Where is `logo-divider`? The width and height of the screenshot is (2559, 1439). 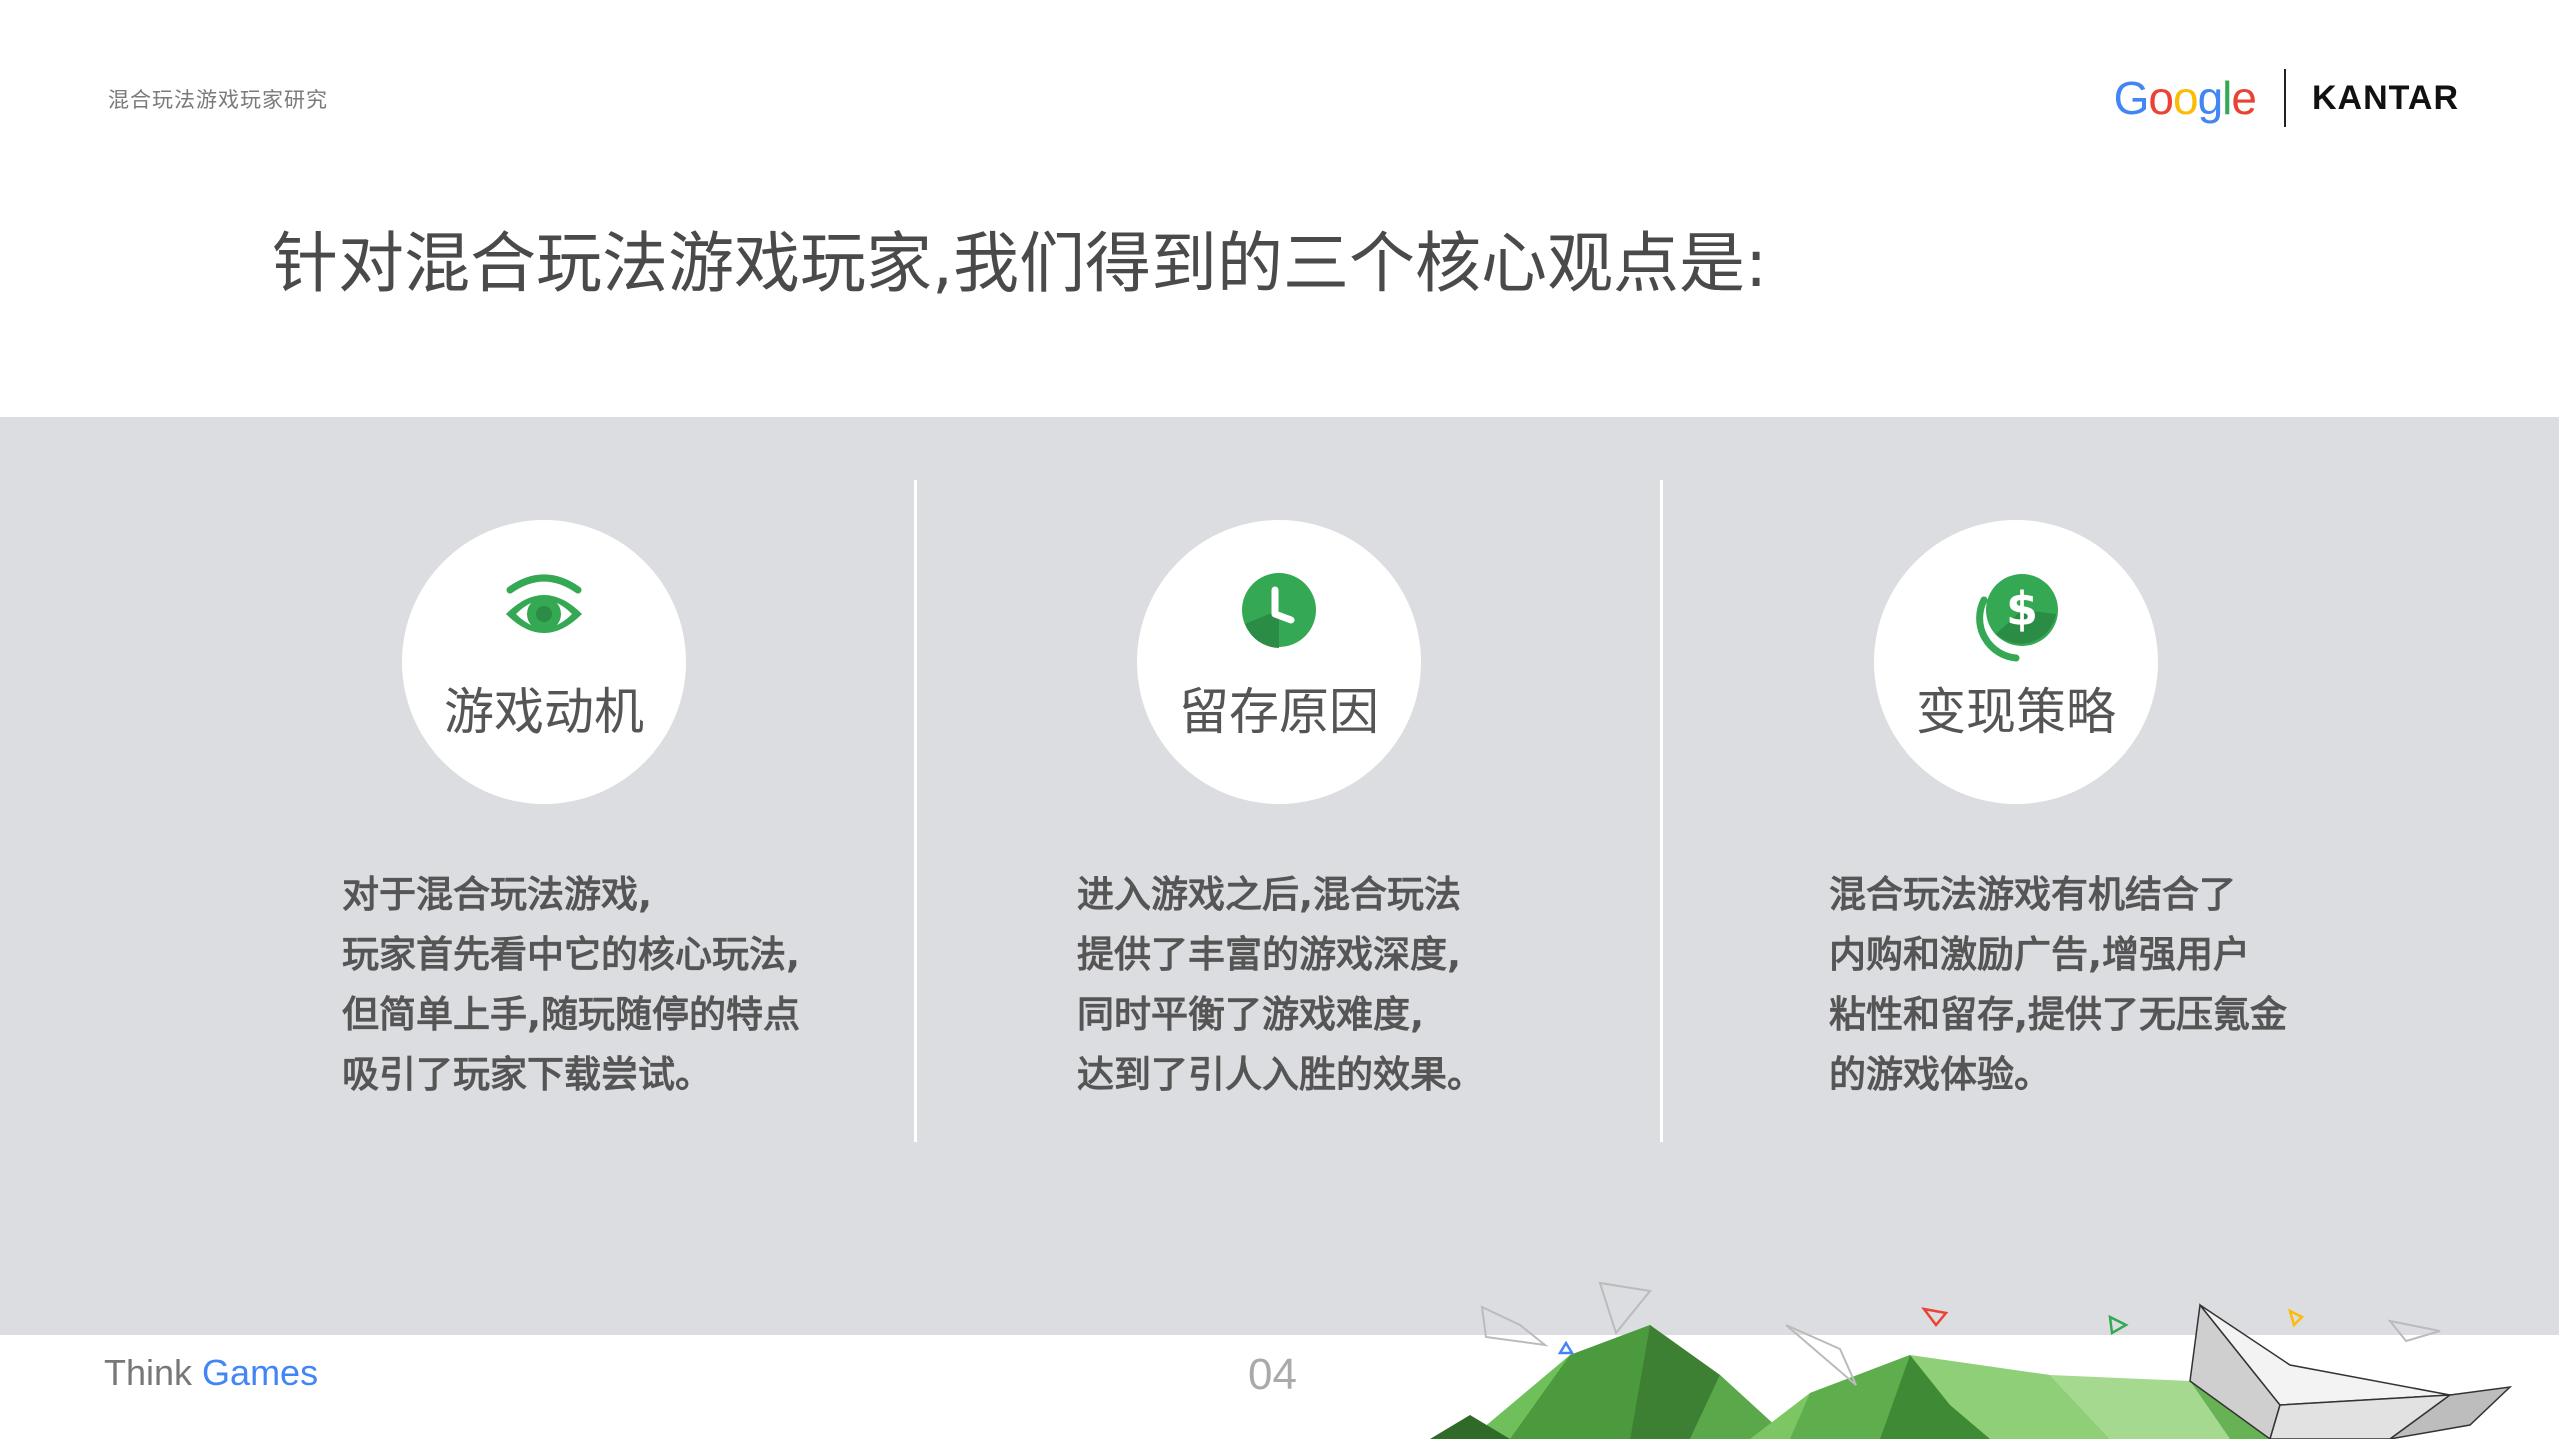 logo-divider is located at coordinates (2284, 98).